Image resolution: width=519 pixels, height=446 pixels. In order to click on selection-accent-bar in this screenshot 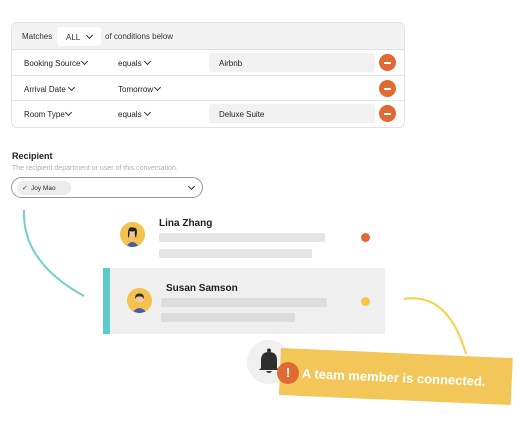, I will do `click(106, 301)`.